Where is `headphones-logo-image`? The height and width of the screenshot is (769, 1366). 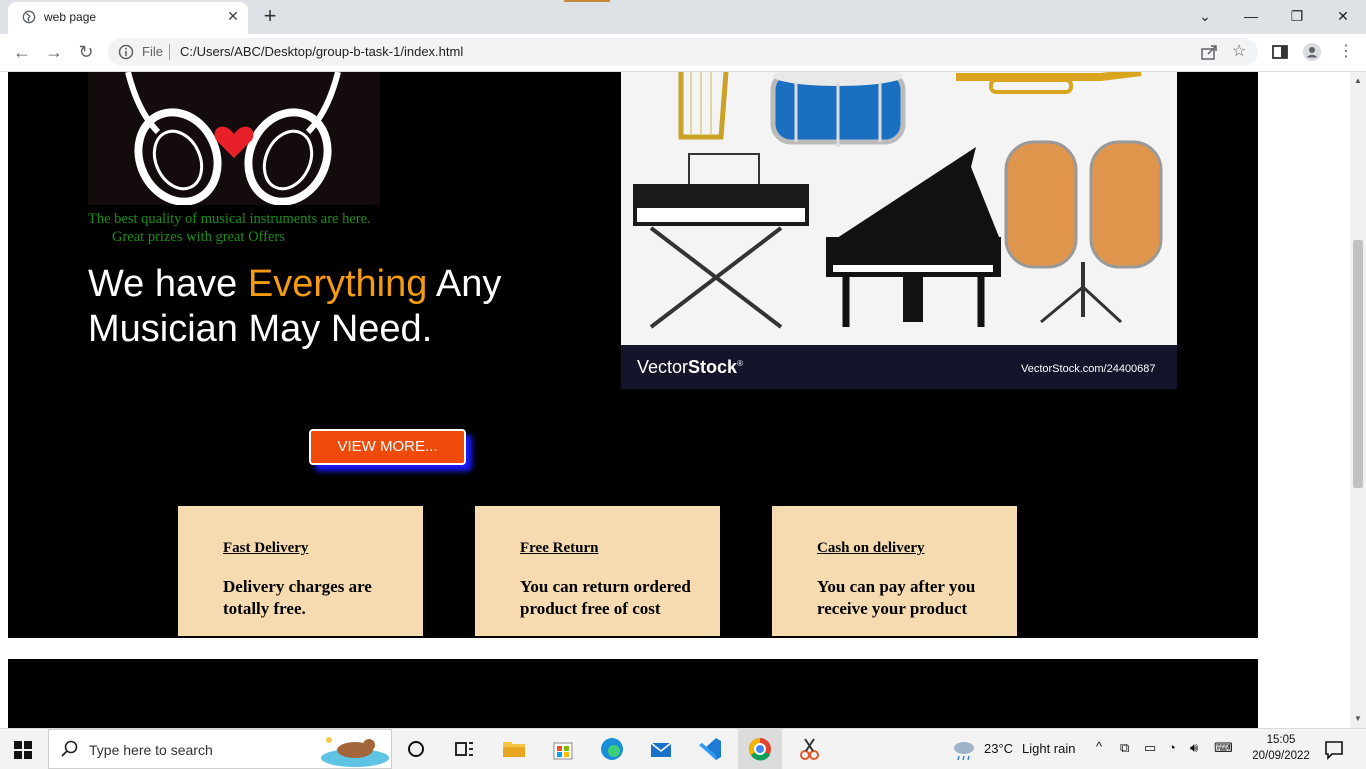
headphones-logo-image is located at coordinates (234, 138).